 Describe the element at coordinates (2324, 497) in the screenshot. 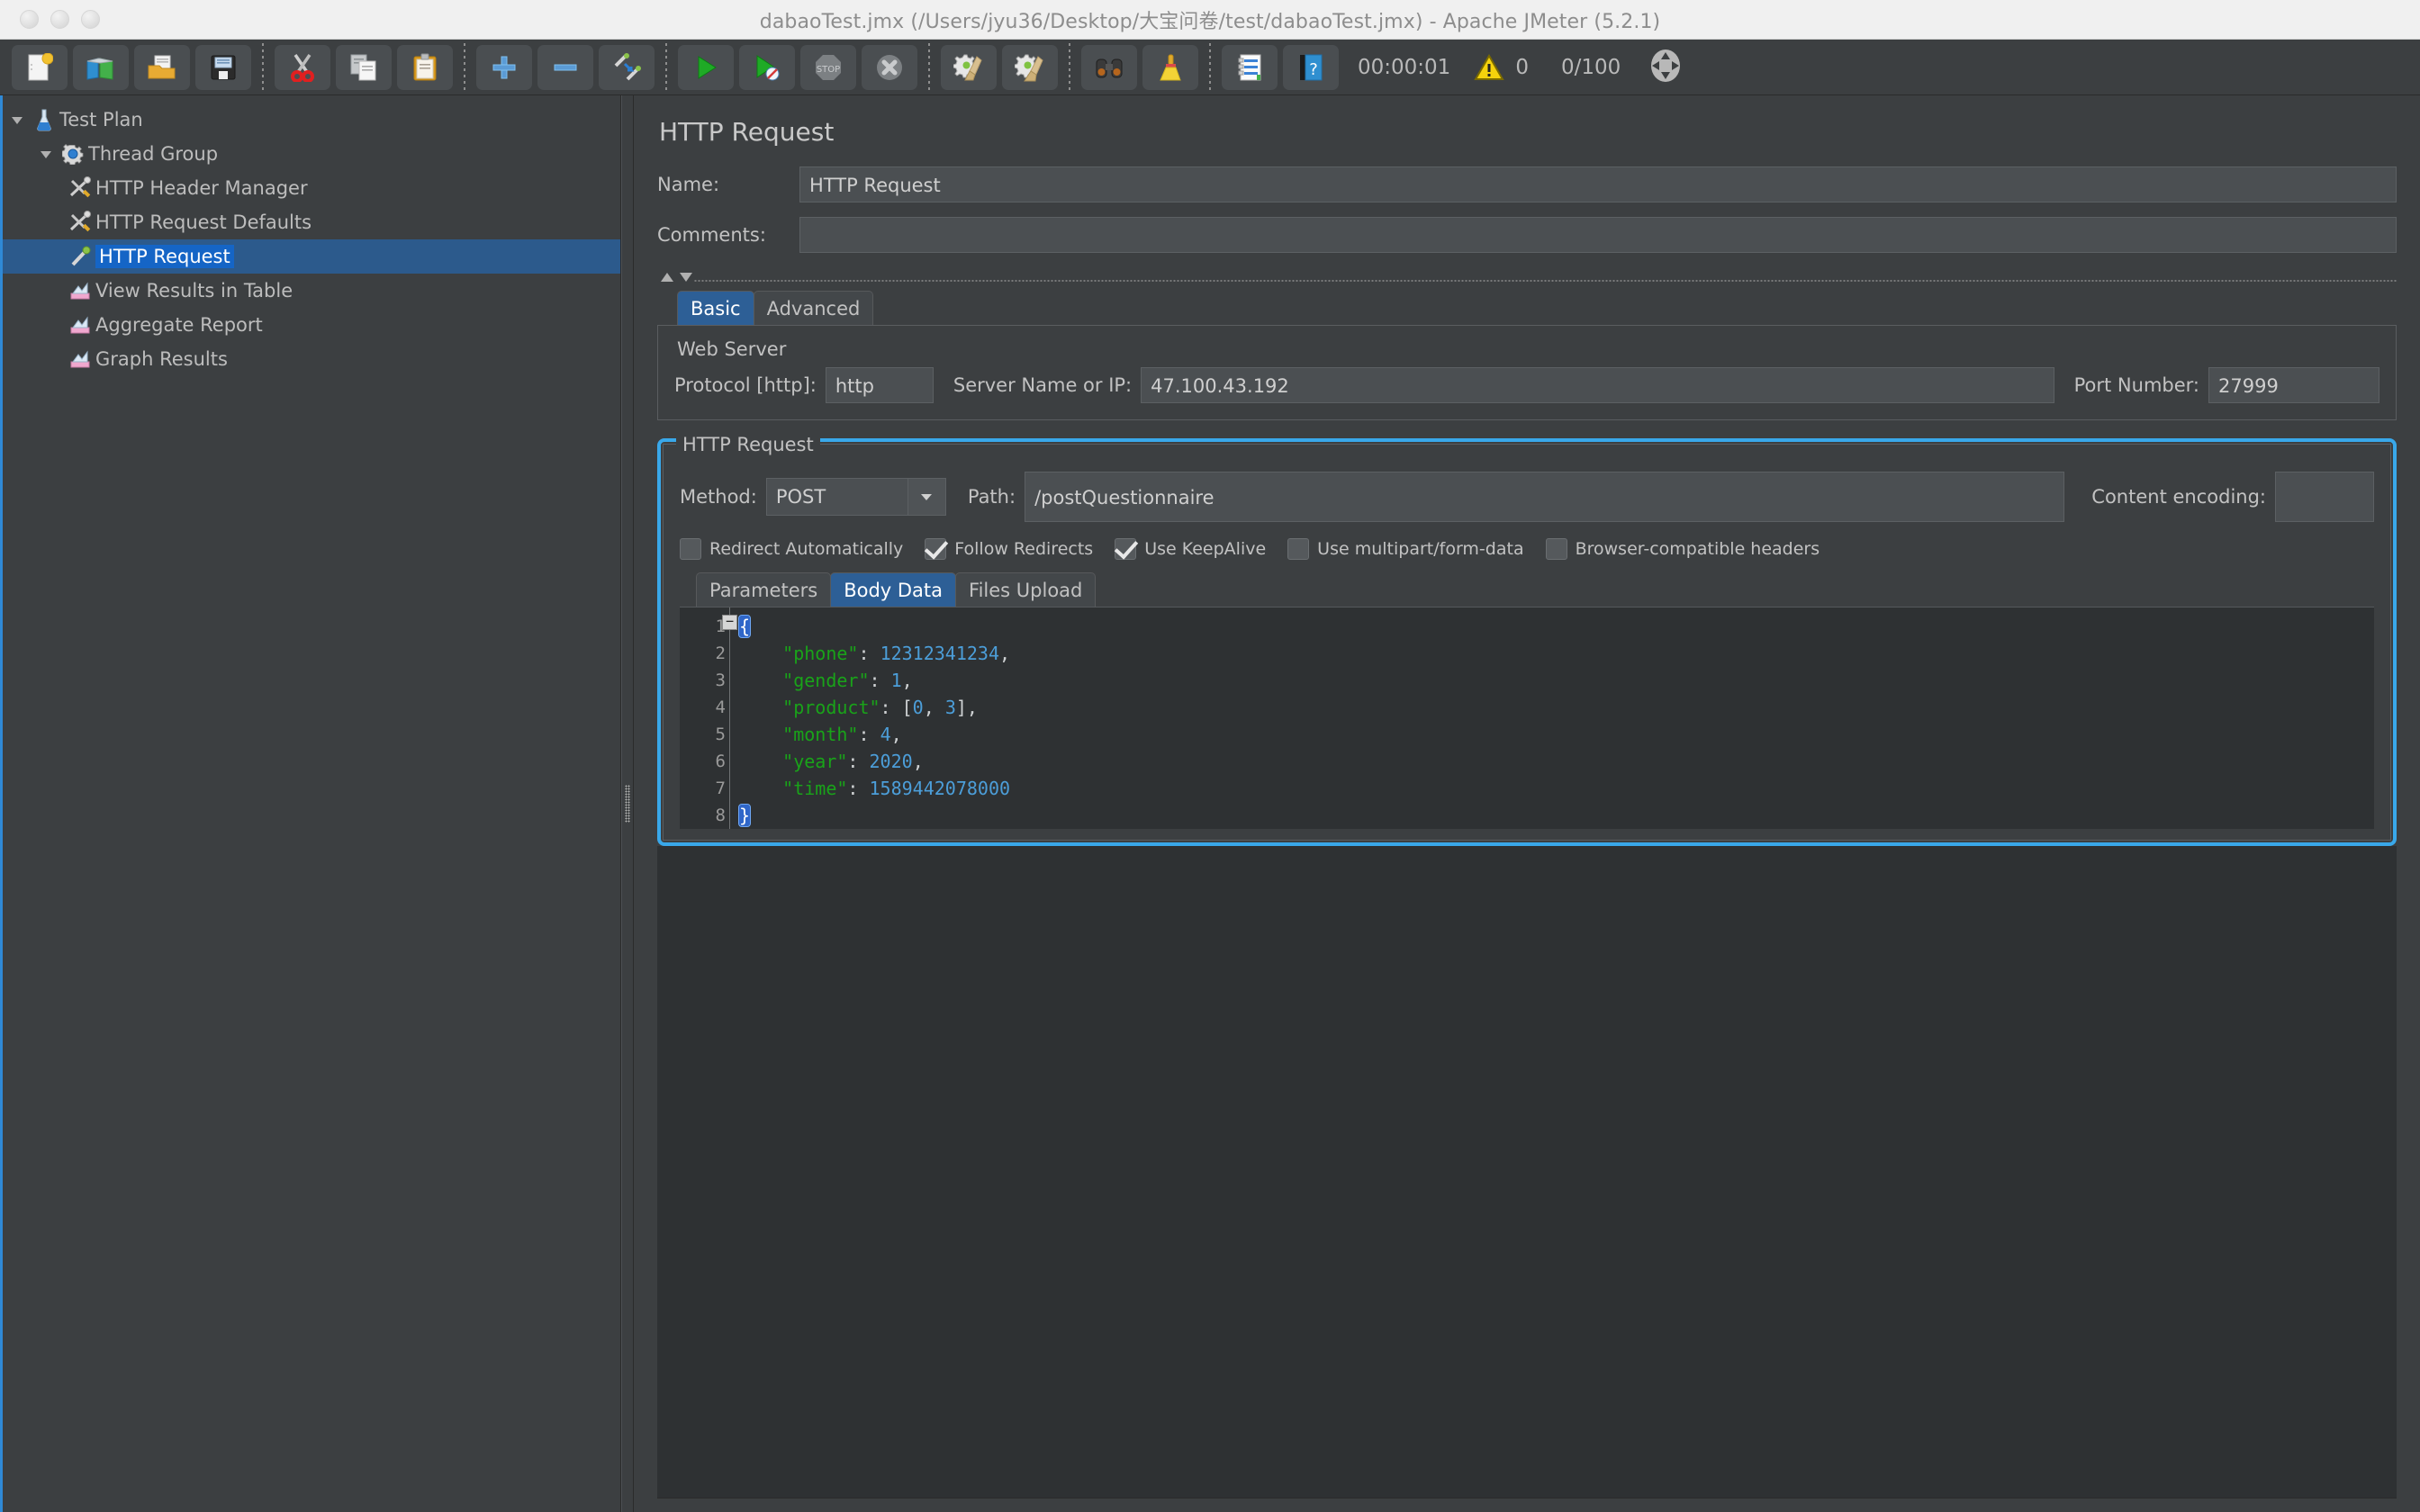

I see `content-encoding-input` at that location.